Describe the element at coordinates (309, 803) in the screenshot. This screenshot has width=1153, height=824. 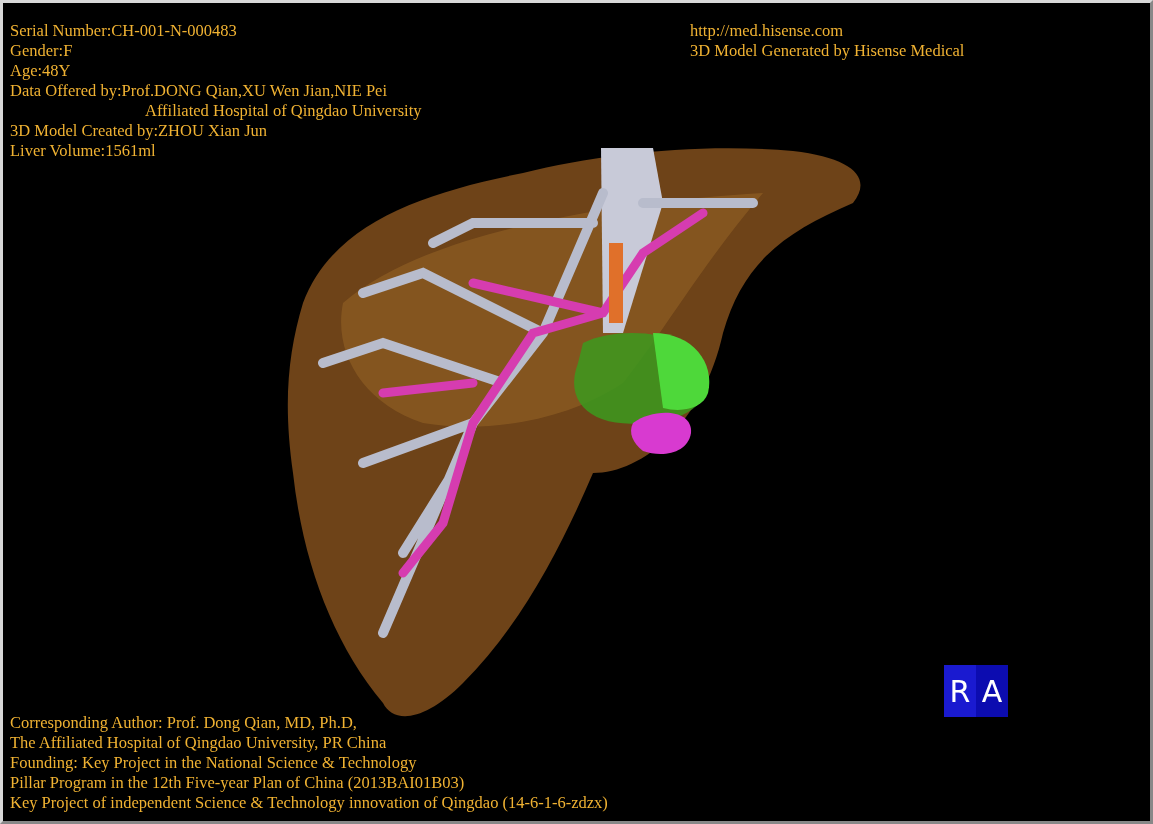
I see `info-text: Key Project of independent Science & Technology innovation of Qingdao (14-6-1-6-zdzx)` at that location.